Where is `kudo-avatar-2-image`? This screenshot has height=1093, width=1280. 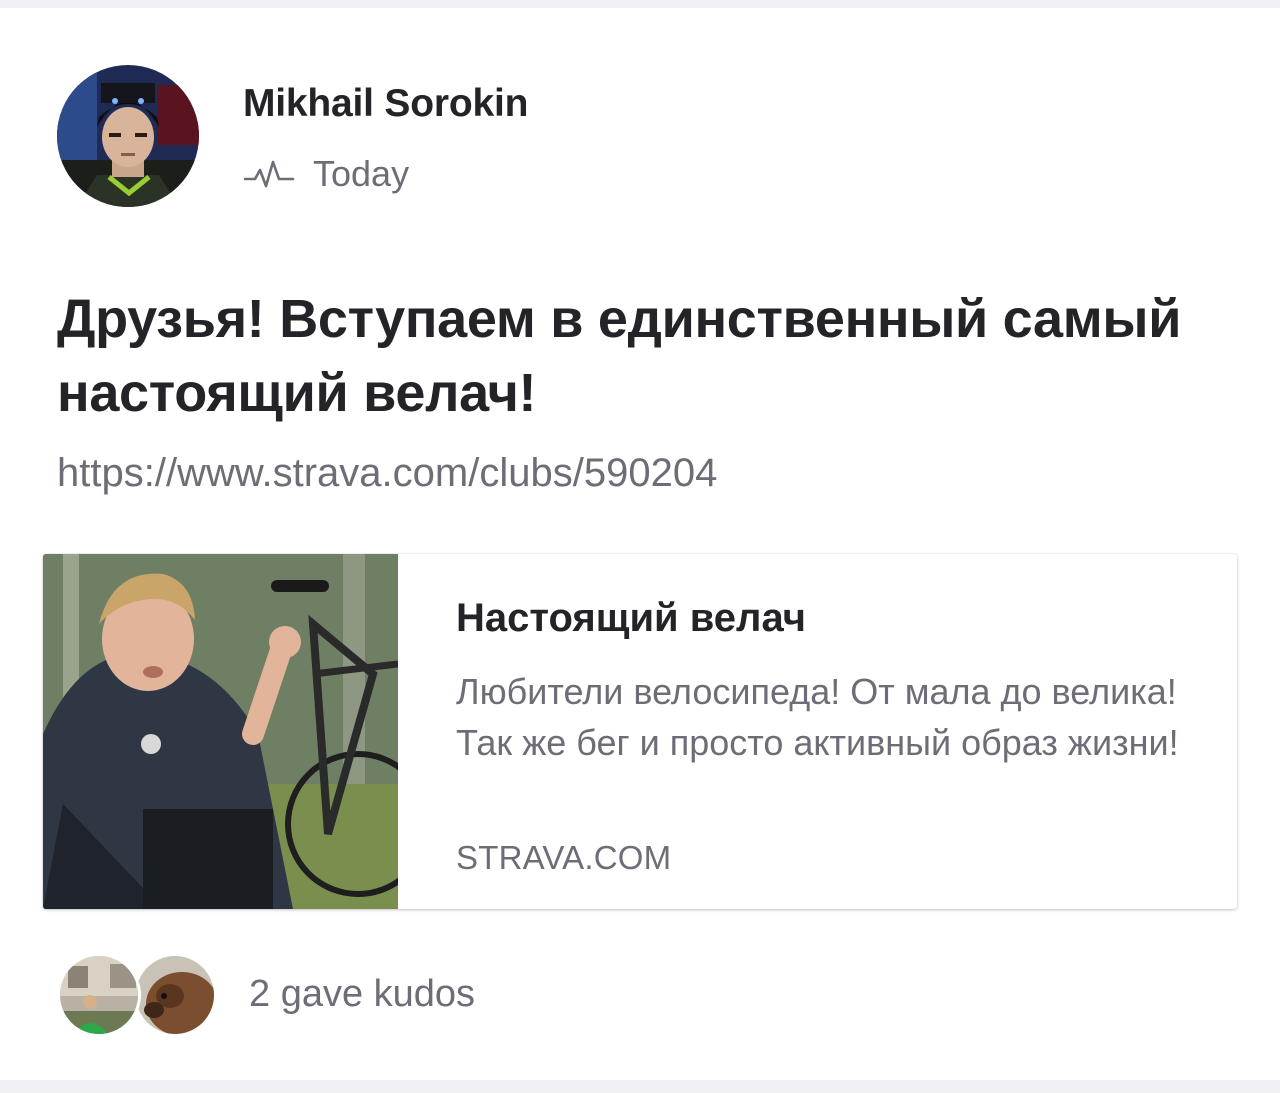 kudo-avatar-2-image is located at coordinates (175, 995).